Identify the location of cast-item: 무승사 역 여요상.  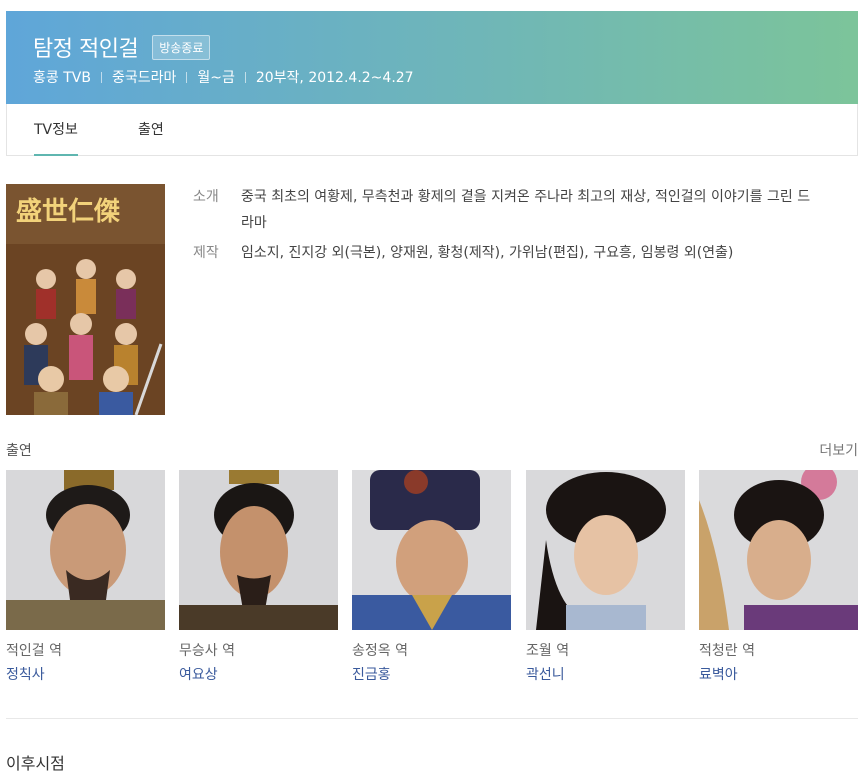
(258, 577).